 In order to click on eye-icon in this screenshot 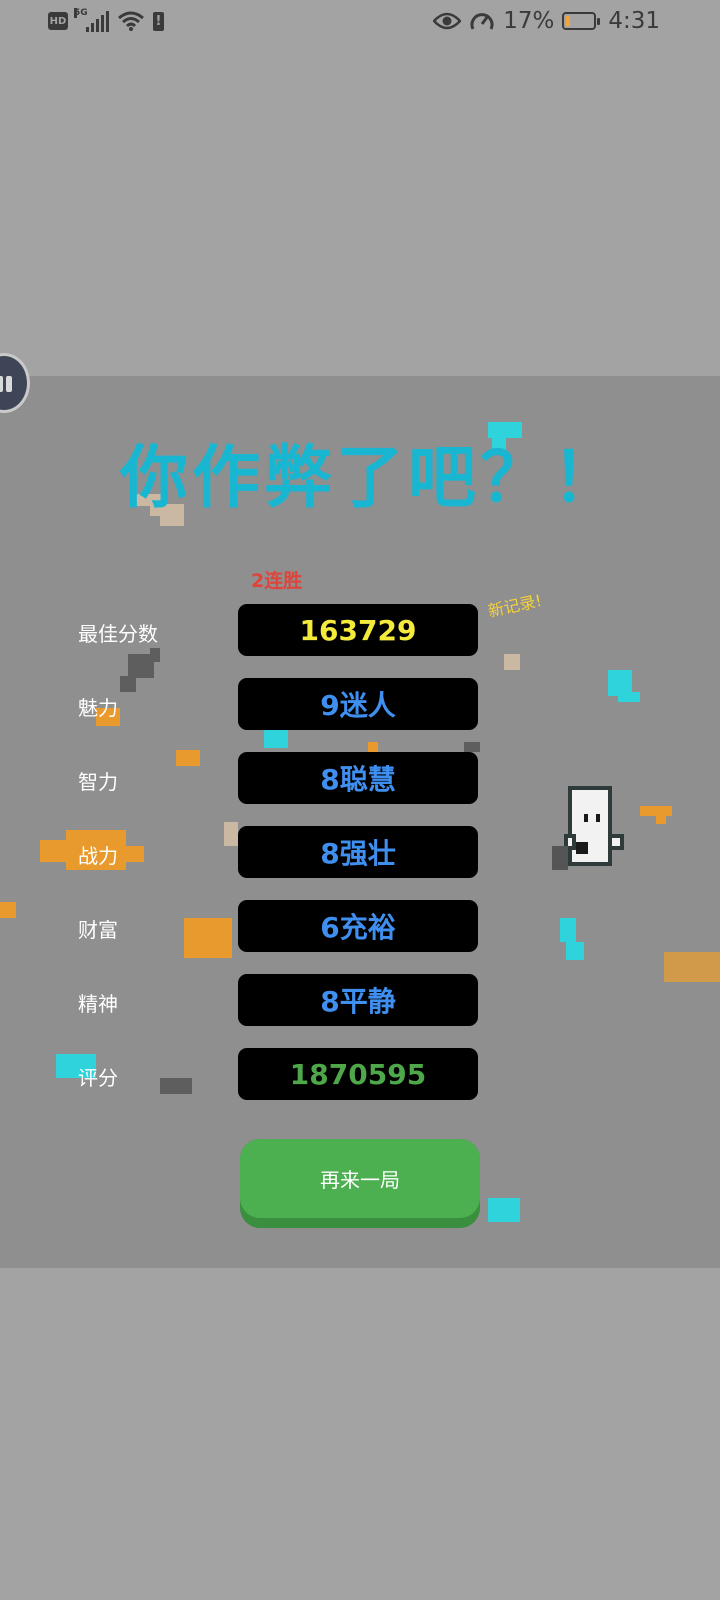, I will do `click(447, 21)`.